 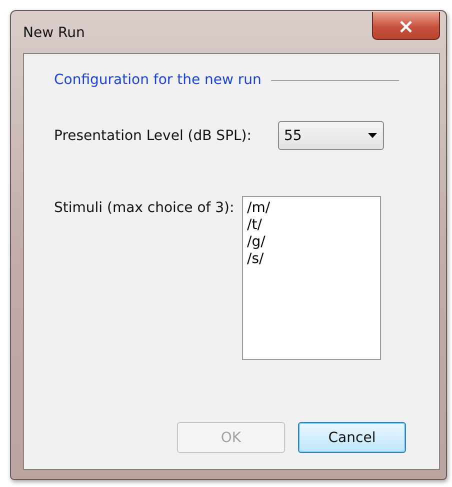 What do you see at coordinates (311, 208) in the screenshot?
I see `list-item: /m/` at bounding box center [311, 208].